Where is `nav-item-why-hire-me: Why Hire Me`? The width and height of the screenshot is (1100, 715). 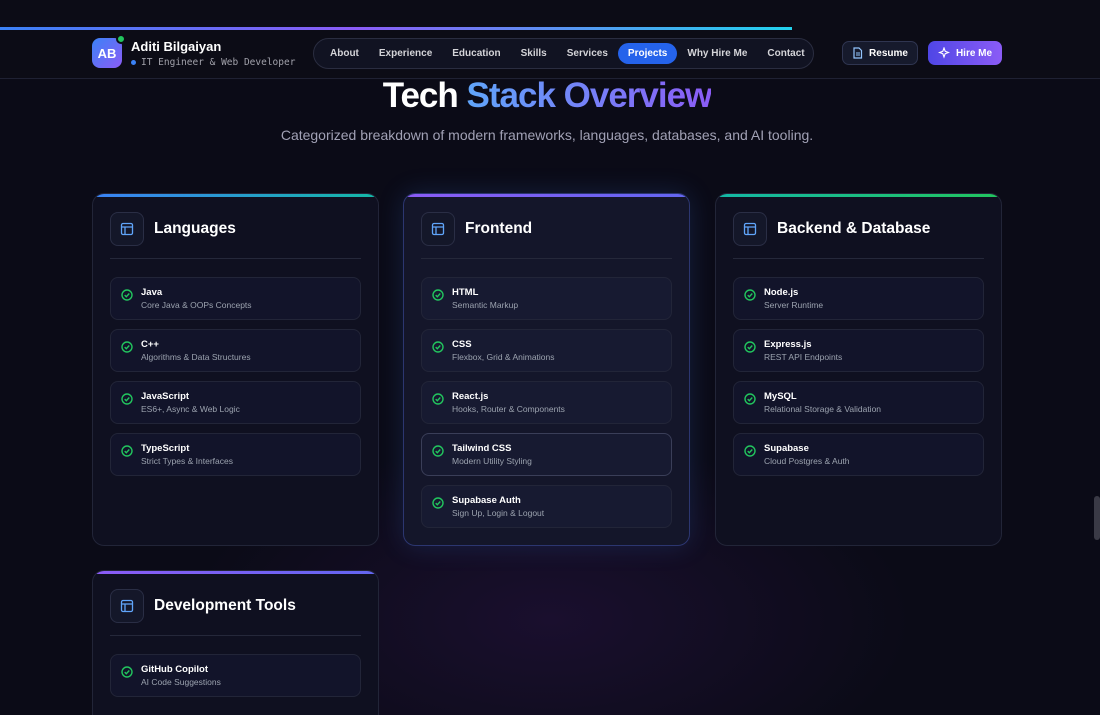 nav-item-why-hire-me: Why Hire Me is located at coordinates (717, 53).